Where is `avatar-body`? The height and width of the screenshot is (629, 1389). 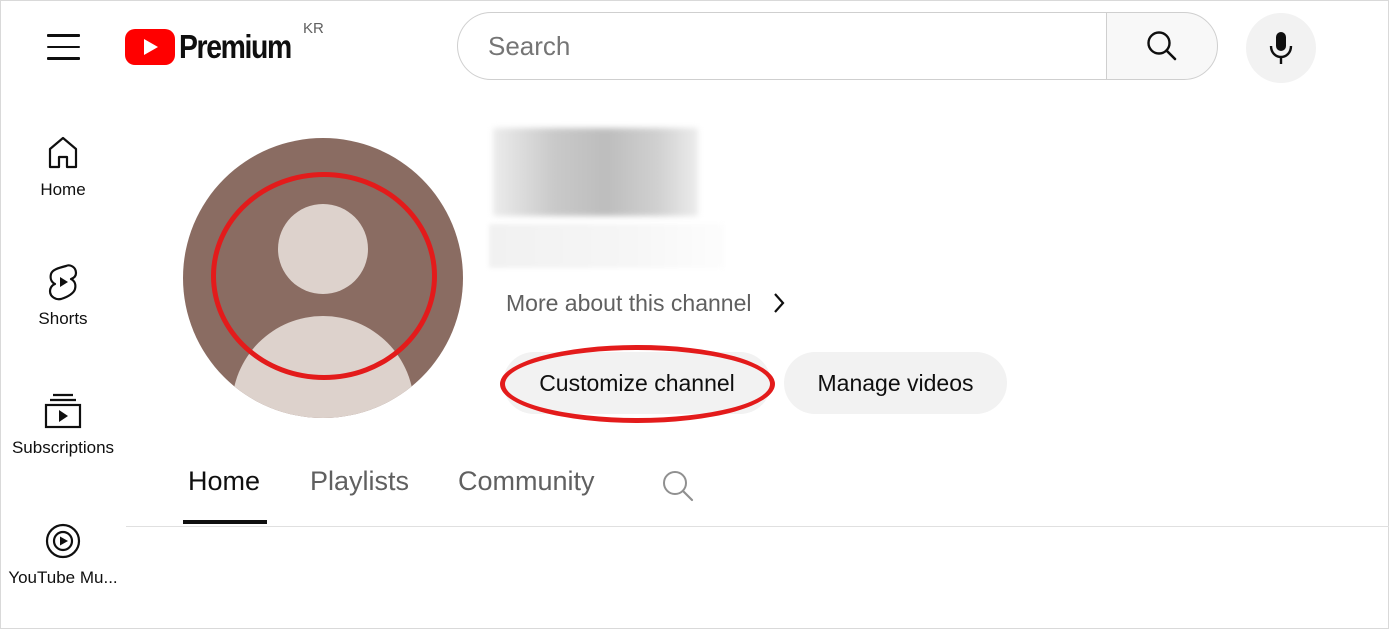
avatar-body is located at coordinates (323, 367).